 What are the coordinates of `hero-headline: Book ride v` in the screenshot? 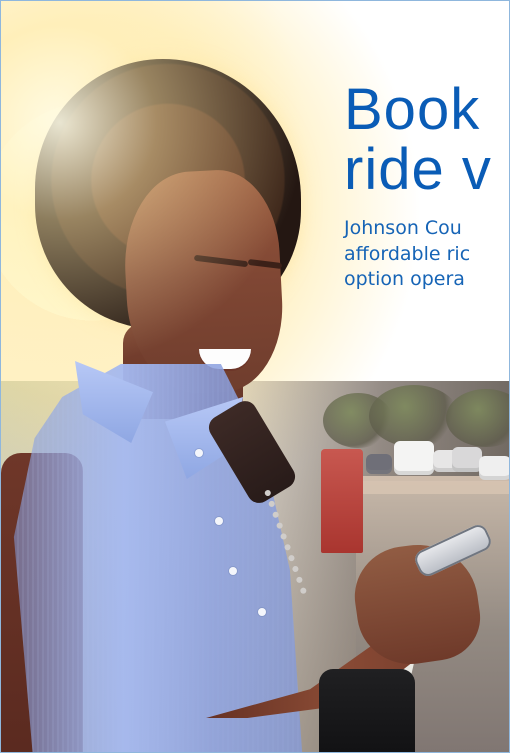 It's located at (426, 139).